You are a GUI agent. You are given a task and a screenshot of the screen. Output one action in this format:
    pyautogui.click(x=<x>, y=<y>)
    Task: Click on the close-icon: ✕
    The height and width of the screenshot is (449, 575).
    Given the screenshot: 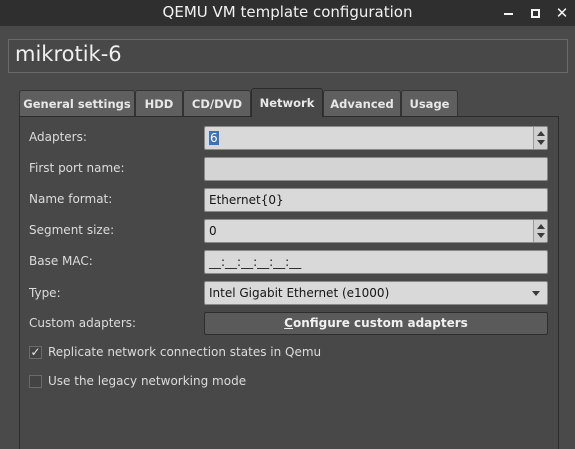 What is the action you would take?
    pyautogui.click(x=562, y=12)
    